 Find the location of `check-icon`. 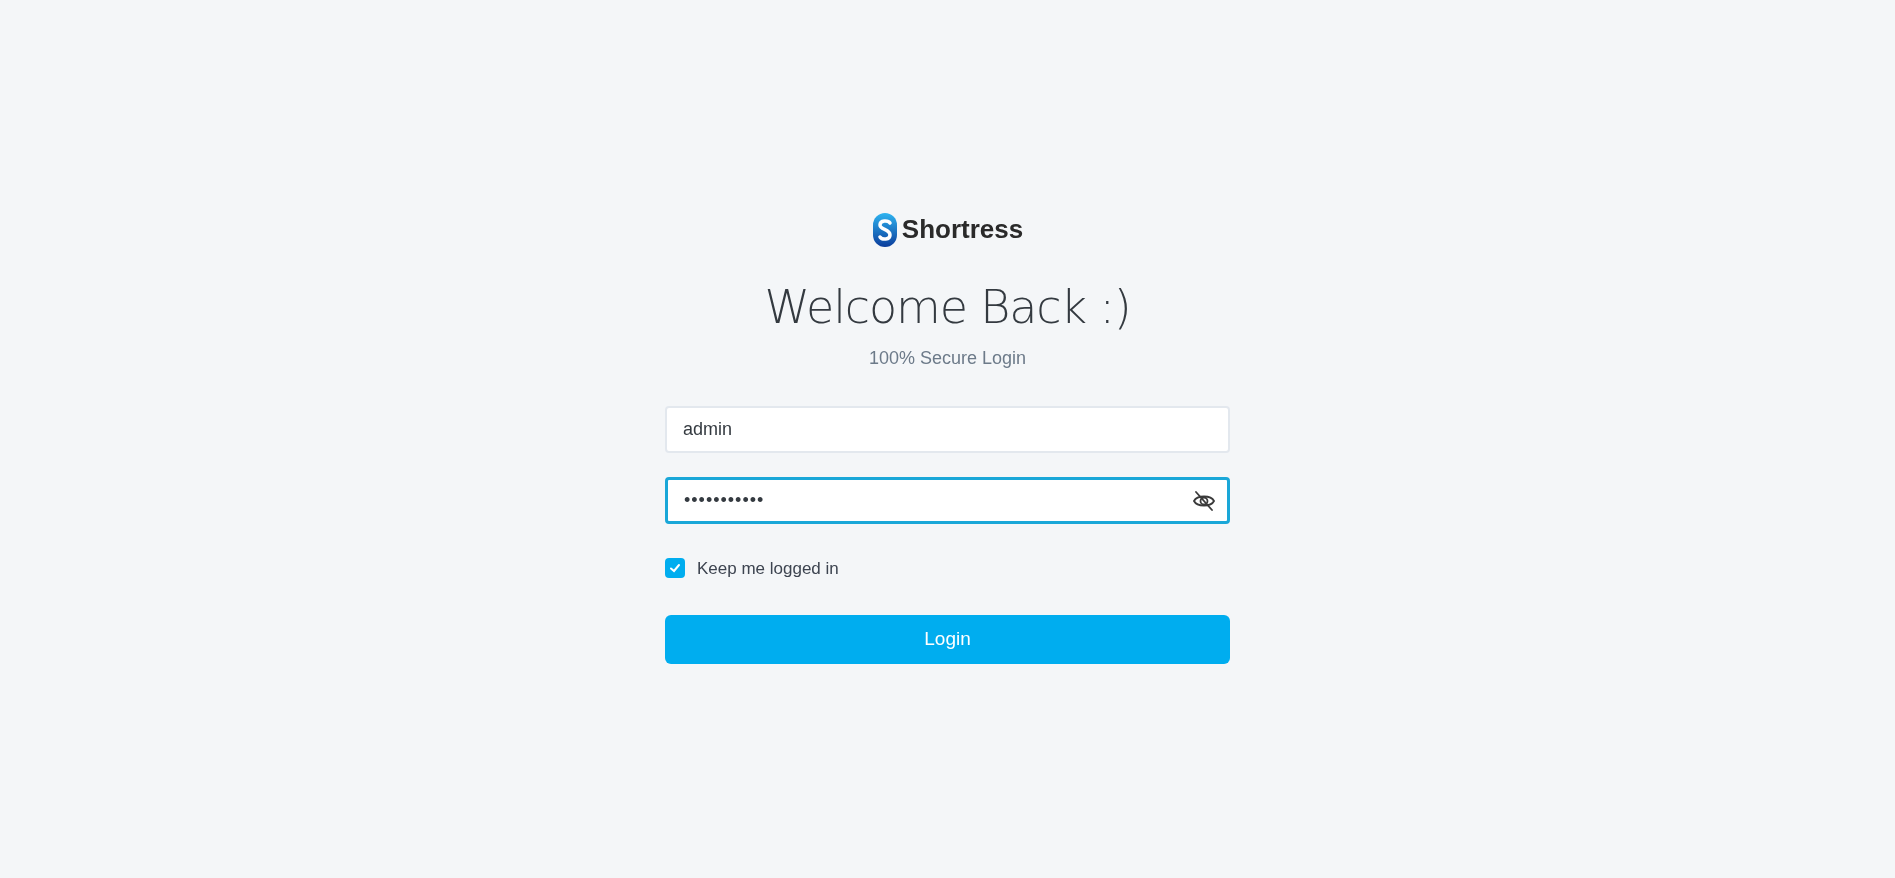

check-icon is located at coordinates (675, 568).